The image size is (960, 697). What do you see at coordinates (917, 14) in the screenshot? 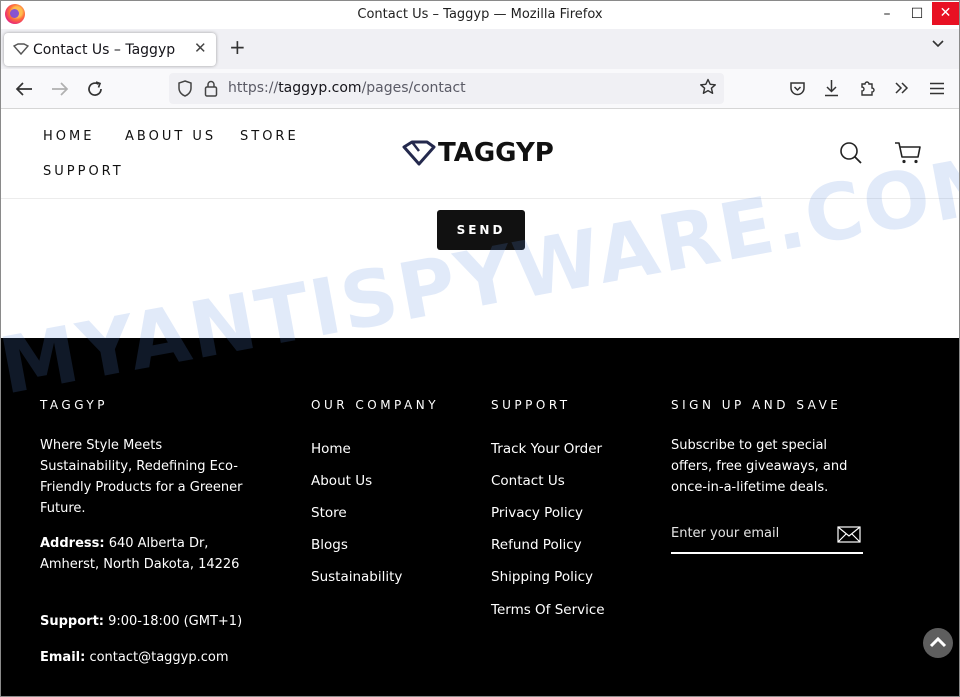
I see `maximize-button: ☐` at bounding box center [917, 14].